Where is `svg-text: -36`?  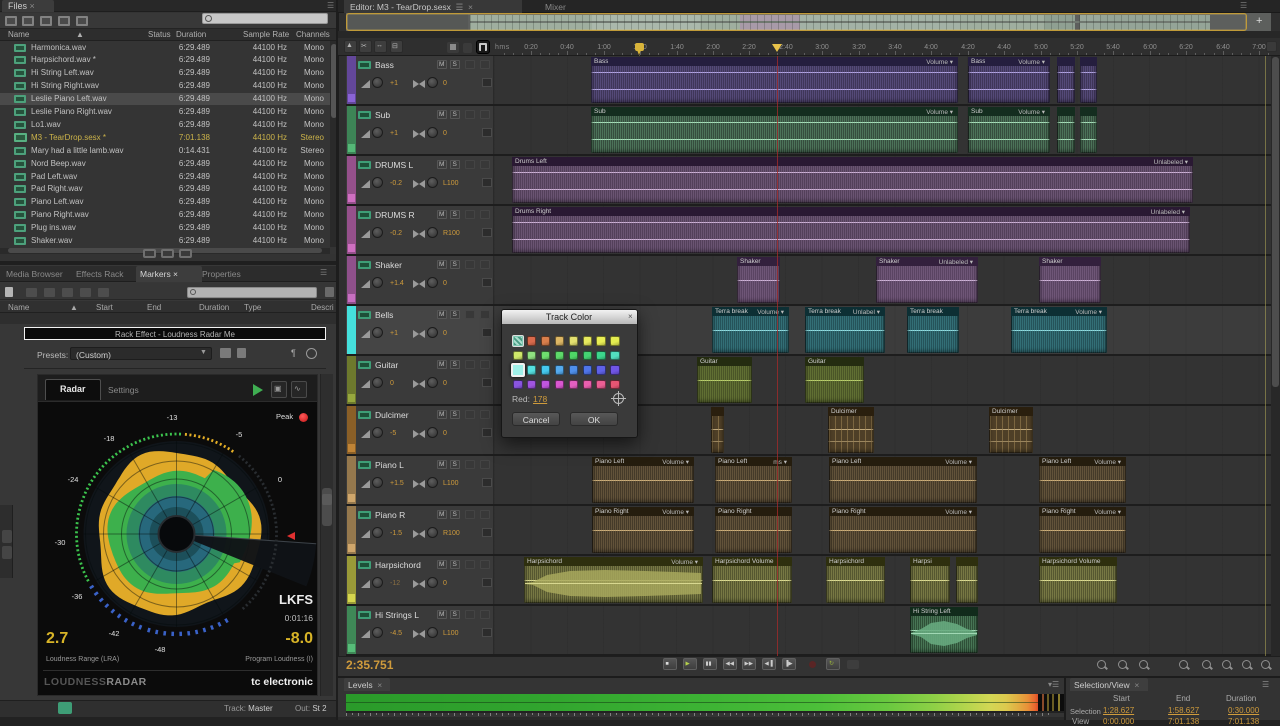 svg-text: -36 is located at coordinates (77, 596).